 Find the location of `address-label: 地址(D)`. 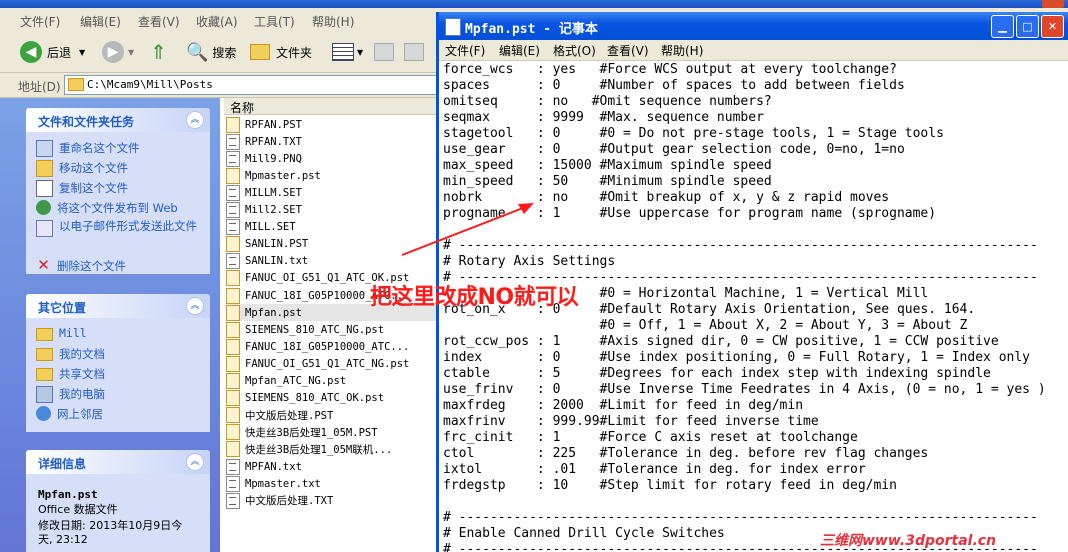

address-label: 地址(D) is located at coordinates (39, 87).